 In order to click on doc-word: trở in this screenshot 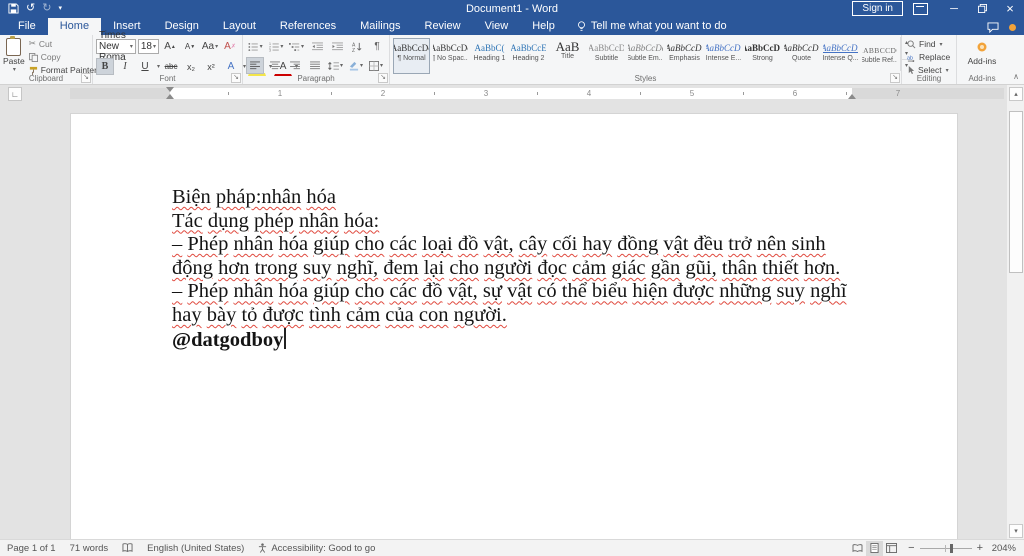, I will do `click(739, 244)`.